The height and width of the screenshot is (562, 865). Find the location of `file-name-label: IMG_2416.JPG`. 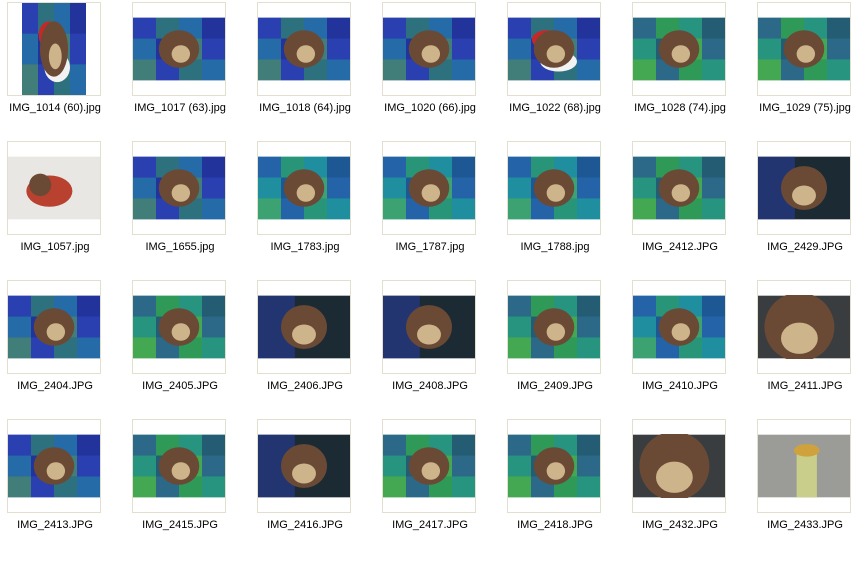

file-name-label: IMG_2416.JPG is located at coordinates (305, 525).